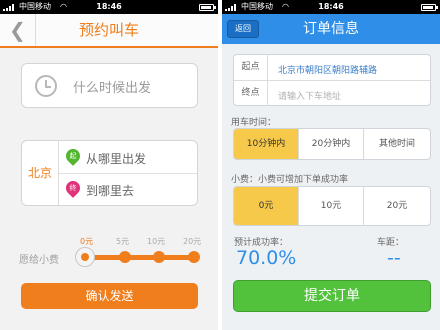  I want to click on end-label: 终点, so click(251, 93).